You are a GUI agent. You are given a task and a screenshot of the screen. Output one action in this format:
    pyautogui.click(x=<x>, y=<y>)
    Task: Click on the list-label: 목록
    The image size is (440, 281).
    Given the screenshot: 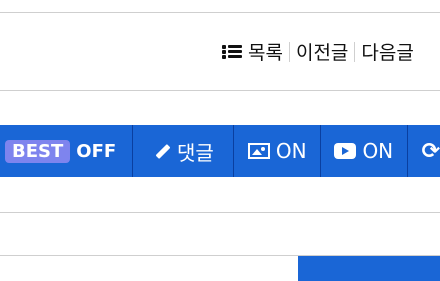 What is the action you would take?
    pyautogui.click(x=265, y=53)
    